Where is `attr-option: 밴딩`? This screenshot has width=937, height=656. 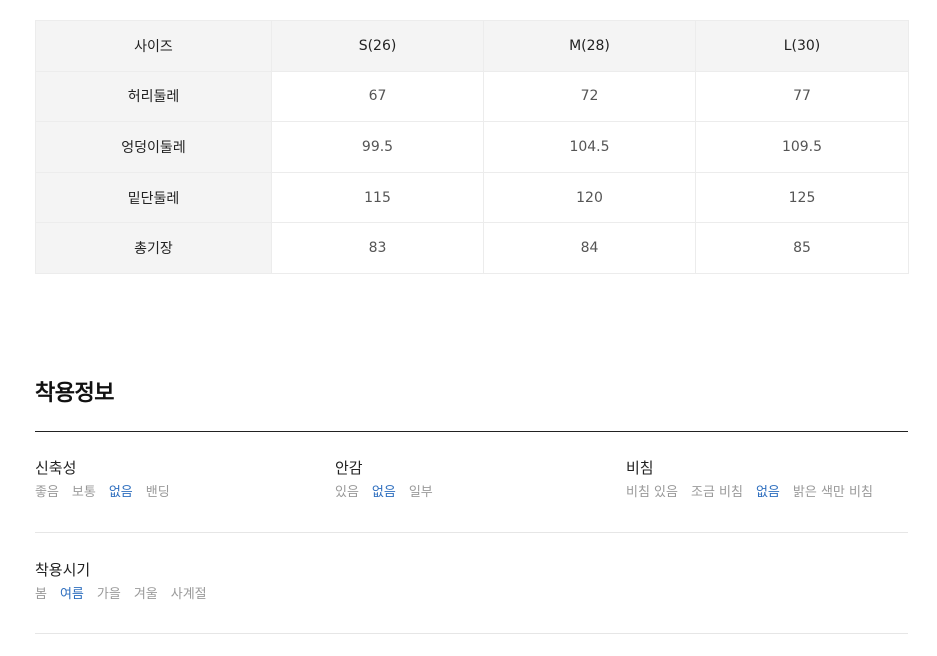 attr-option: 밴딩 is located at coordinates (157, 492).